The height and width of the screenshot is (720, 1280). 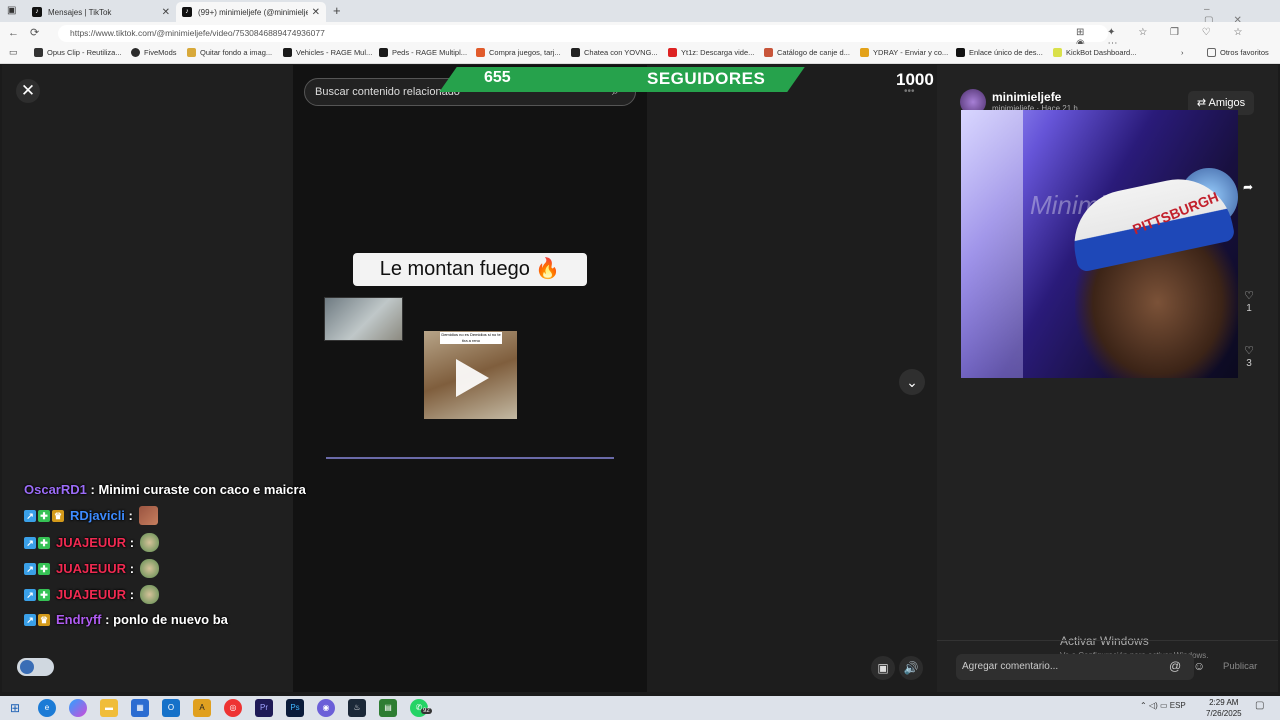 I want to click on video-progress-bar, so click(x=470, y=458).